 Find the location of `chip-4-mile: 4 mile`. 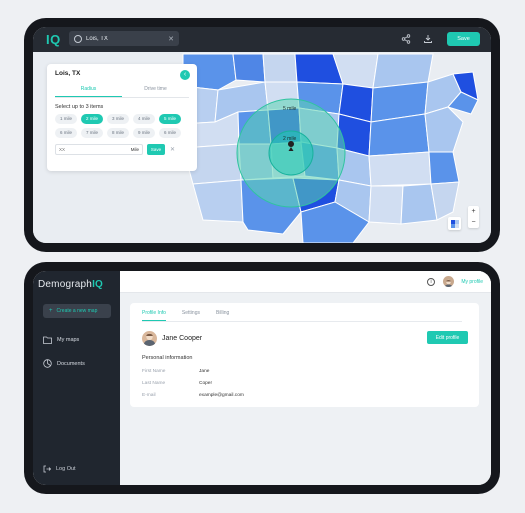

chip-4-mile: 4 mile is located at coordinates (144, 119).